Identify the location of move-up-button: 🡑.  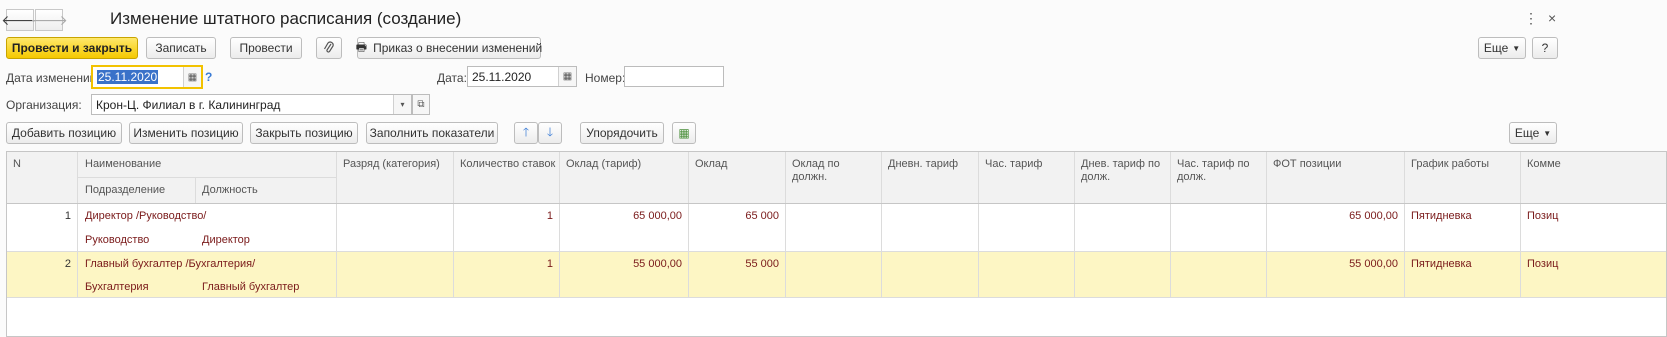
(526, 133).